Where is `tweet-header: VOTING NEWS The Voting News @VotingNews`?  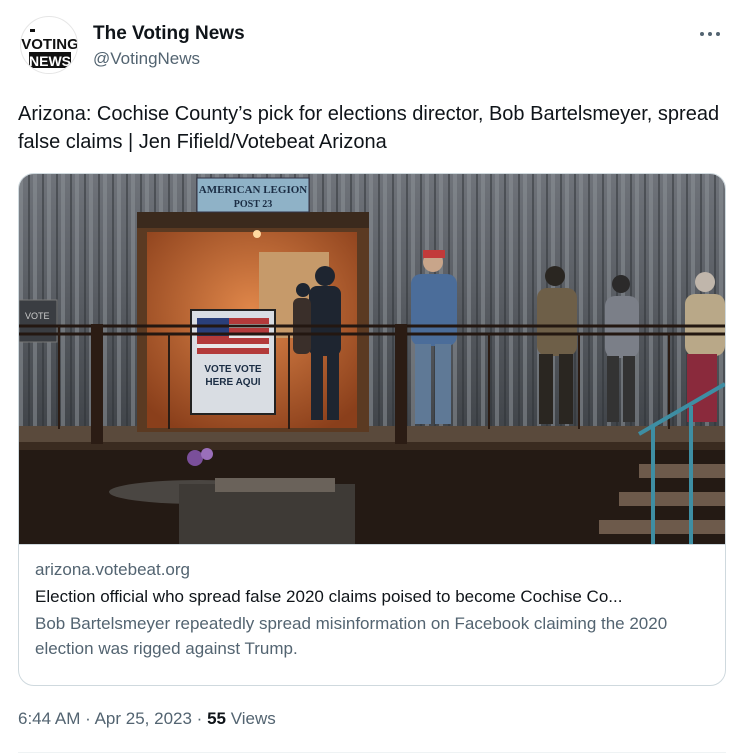
tweet-header: VOTING NEWS The Voting News @VotingNews is located at coordinates (372, 48).